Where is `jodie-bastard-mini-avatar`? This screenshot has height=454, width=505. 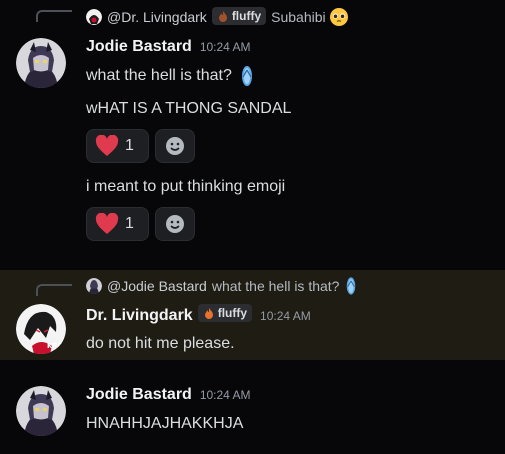 jodie-bastard-mini-avatar is located at coordinates (94, 286).